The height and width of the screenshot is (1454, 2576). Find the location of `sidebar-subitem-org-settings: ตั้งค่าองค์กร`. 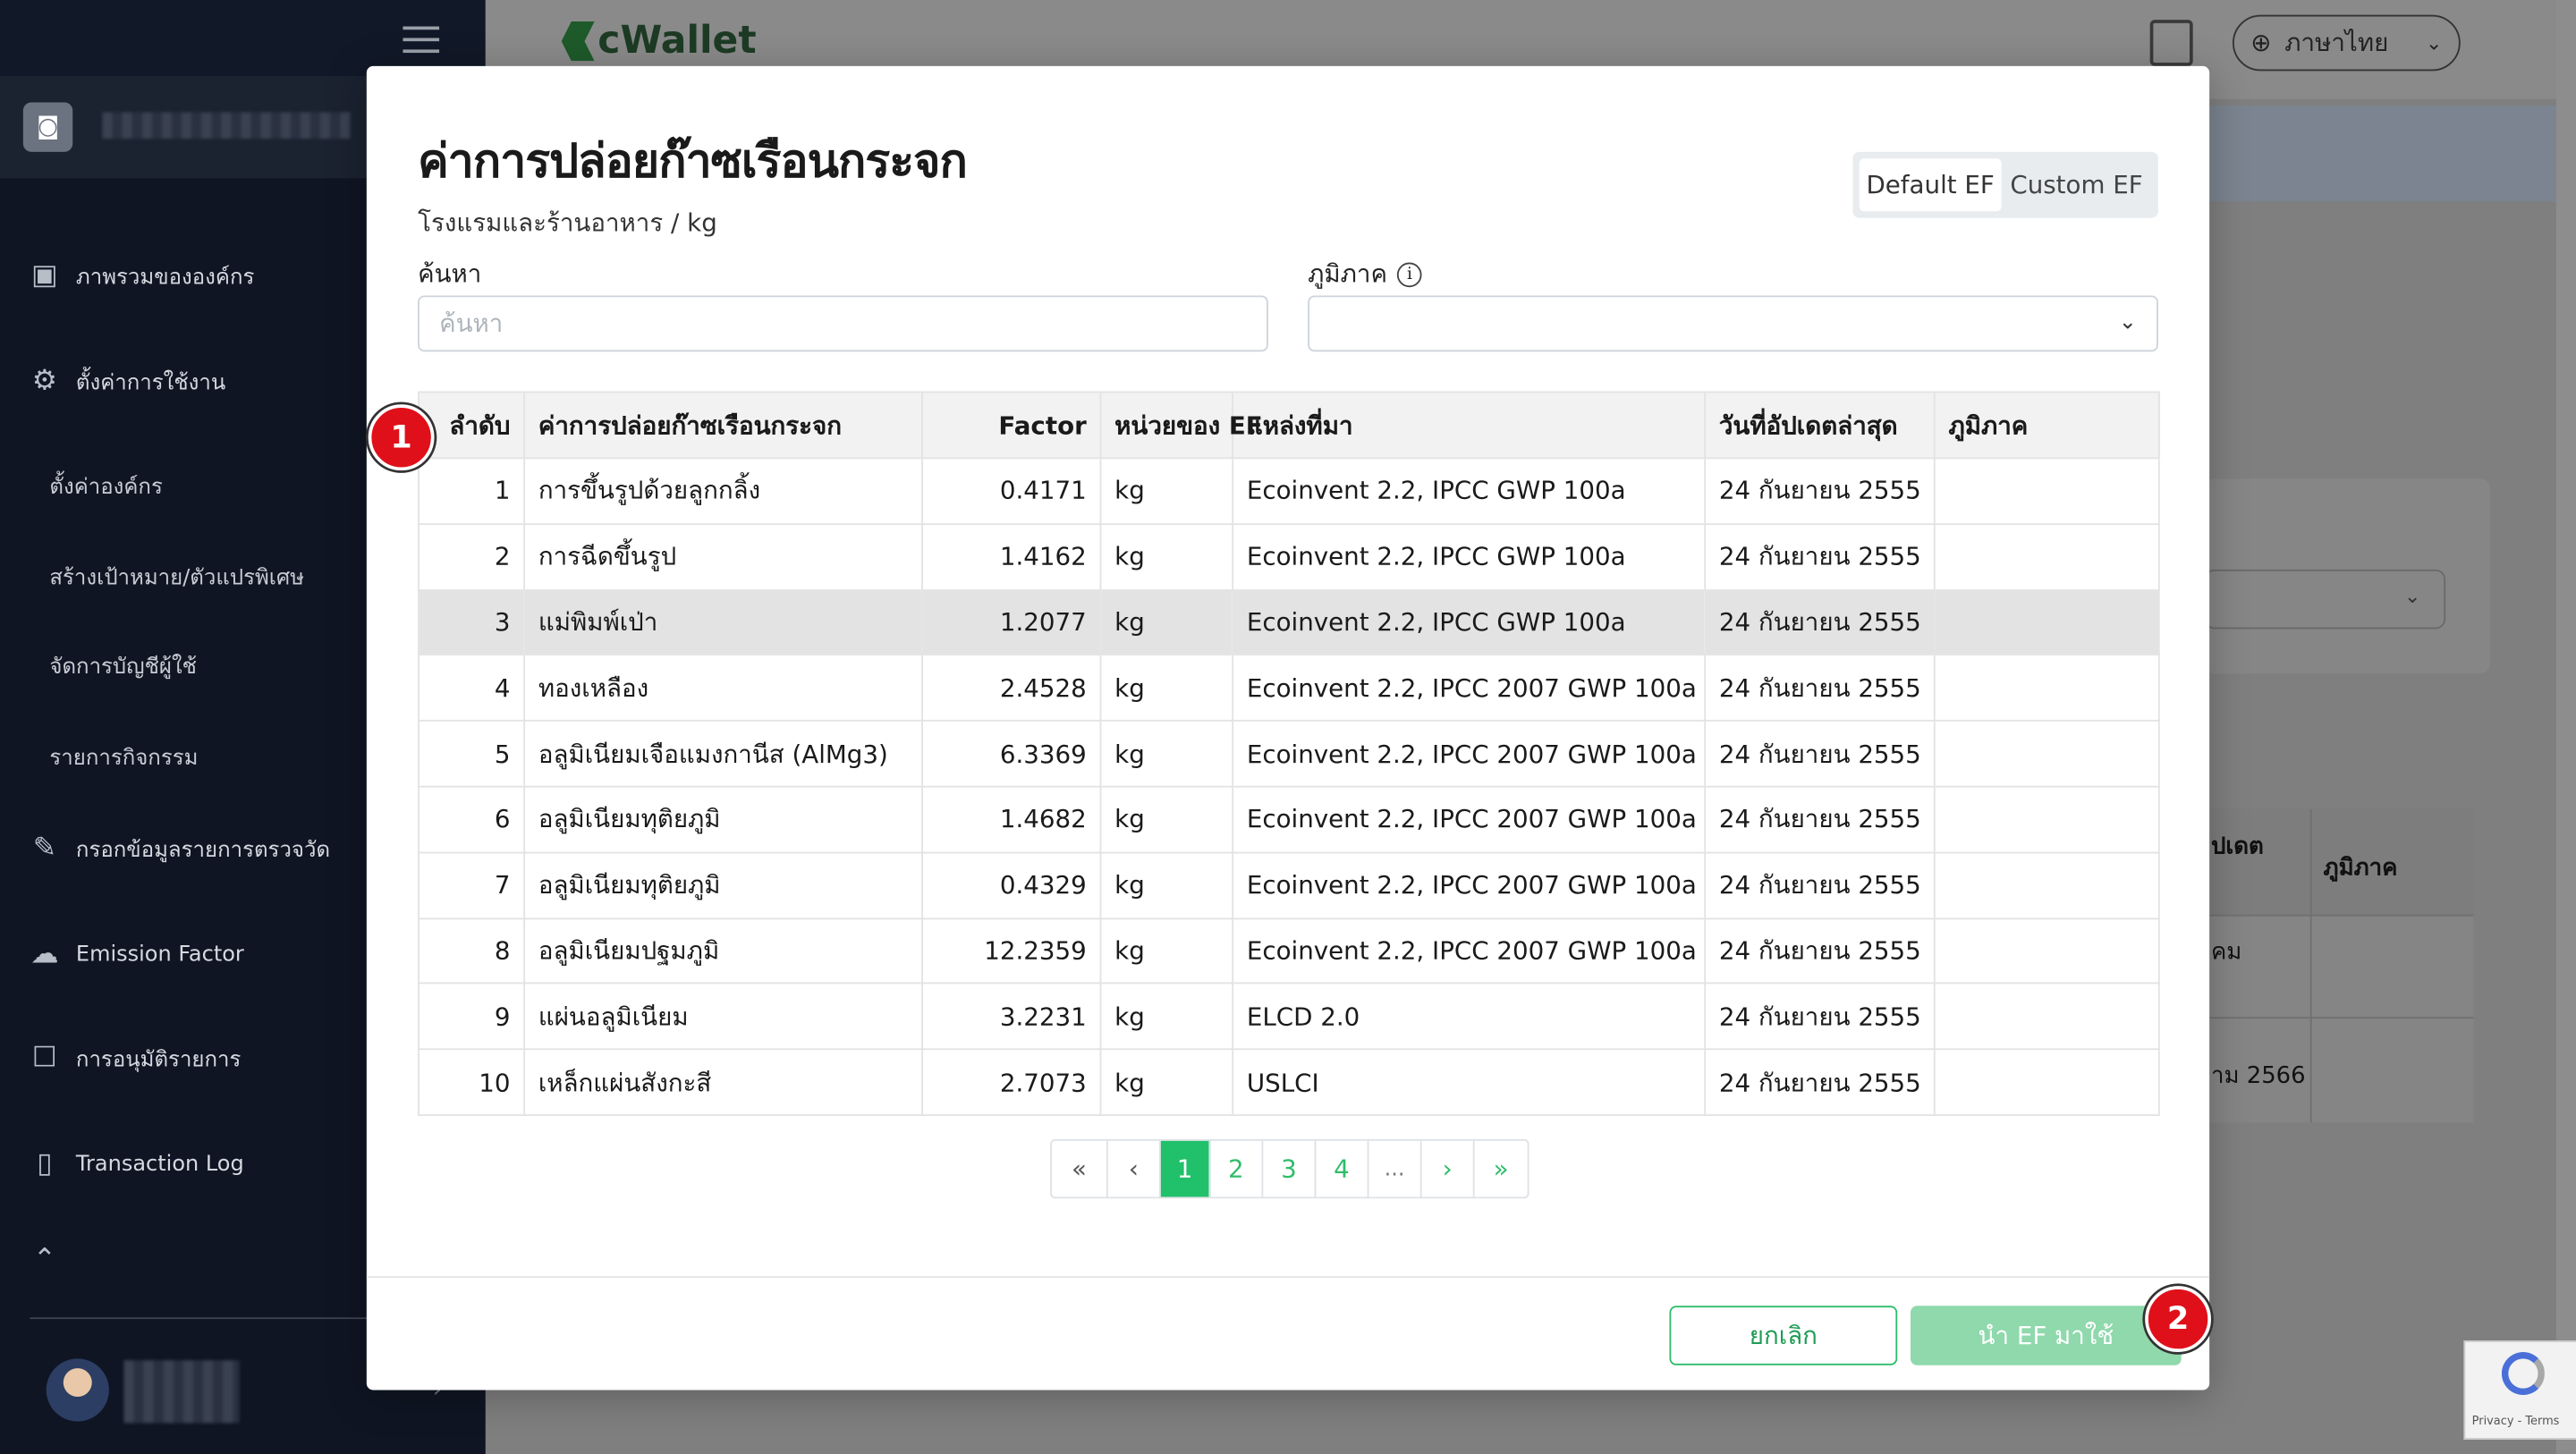

sidebar-subitem-org-settings: ตั้งค่าองค์กร is located at coordinates (105, 486).